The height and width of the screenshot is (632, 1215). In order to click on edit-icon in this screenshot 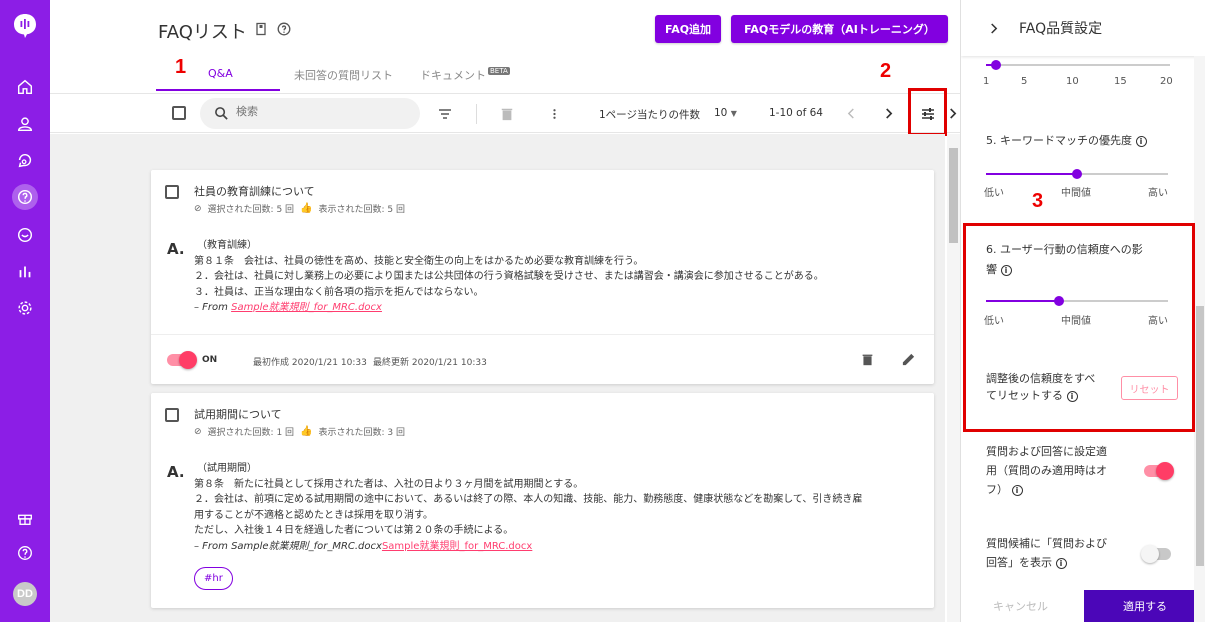, I will do `click(908, 359)`.